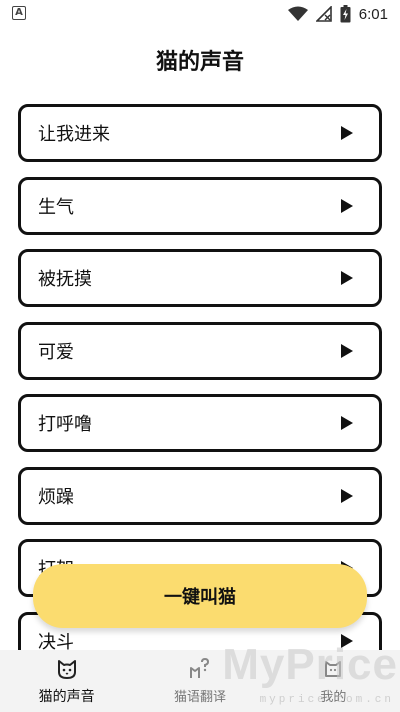 This screenshot has height=712, width=400. I want to click on notification-a-icon: A, so click(19, 13).